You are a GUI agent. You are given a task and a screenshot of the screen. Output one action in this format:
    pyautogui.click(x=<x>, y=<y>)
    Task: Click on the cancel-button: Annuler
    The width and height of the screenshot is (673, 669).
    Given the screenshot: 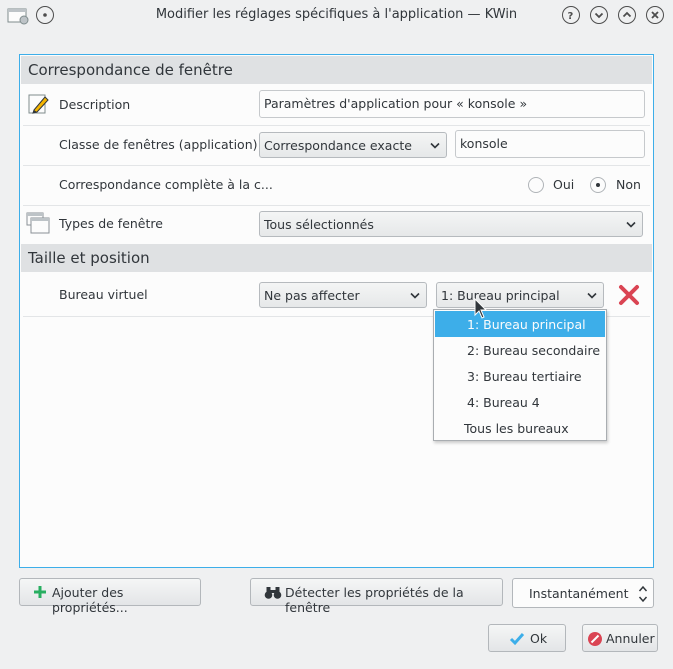 What is the action you would take?
    pyautogui.click(x=620, y=638)
    